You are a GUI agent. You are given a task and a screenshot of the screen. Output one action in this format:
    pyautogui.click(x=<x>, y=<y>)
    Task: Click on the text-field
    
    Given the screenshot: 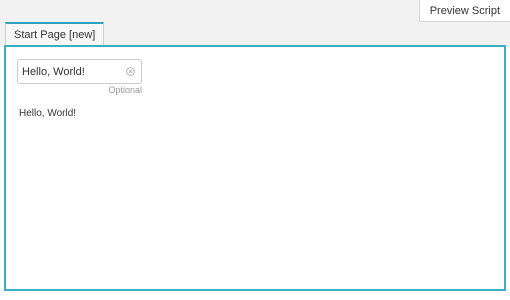 What is the action you would take?
    pyautogui.click(x=79, y=71)
    